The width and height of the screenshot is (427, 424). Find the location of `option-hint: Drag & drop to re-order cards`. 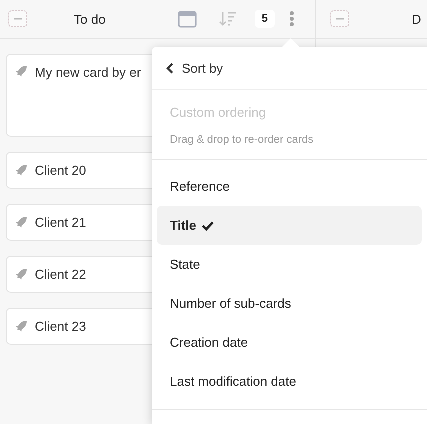

option-hint: Drag & drop to re-order cards is located at coordinates (242, 140).